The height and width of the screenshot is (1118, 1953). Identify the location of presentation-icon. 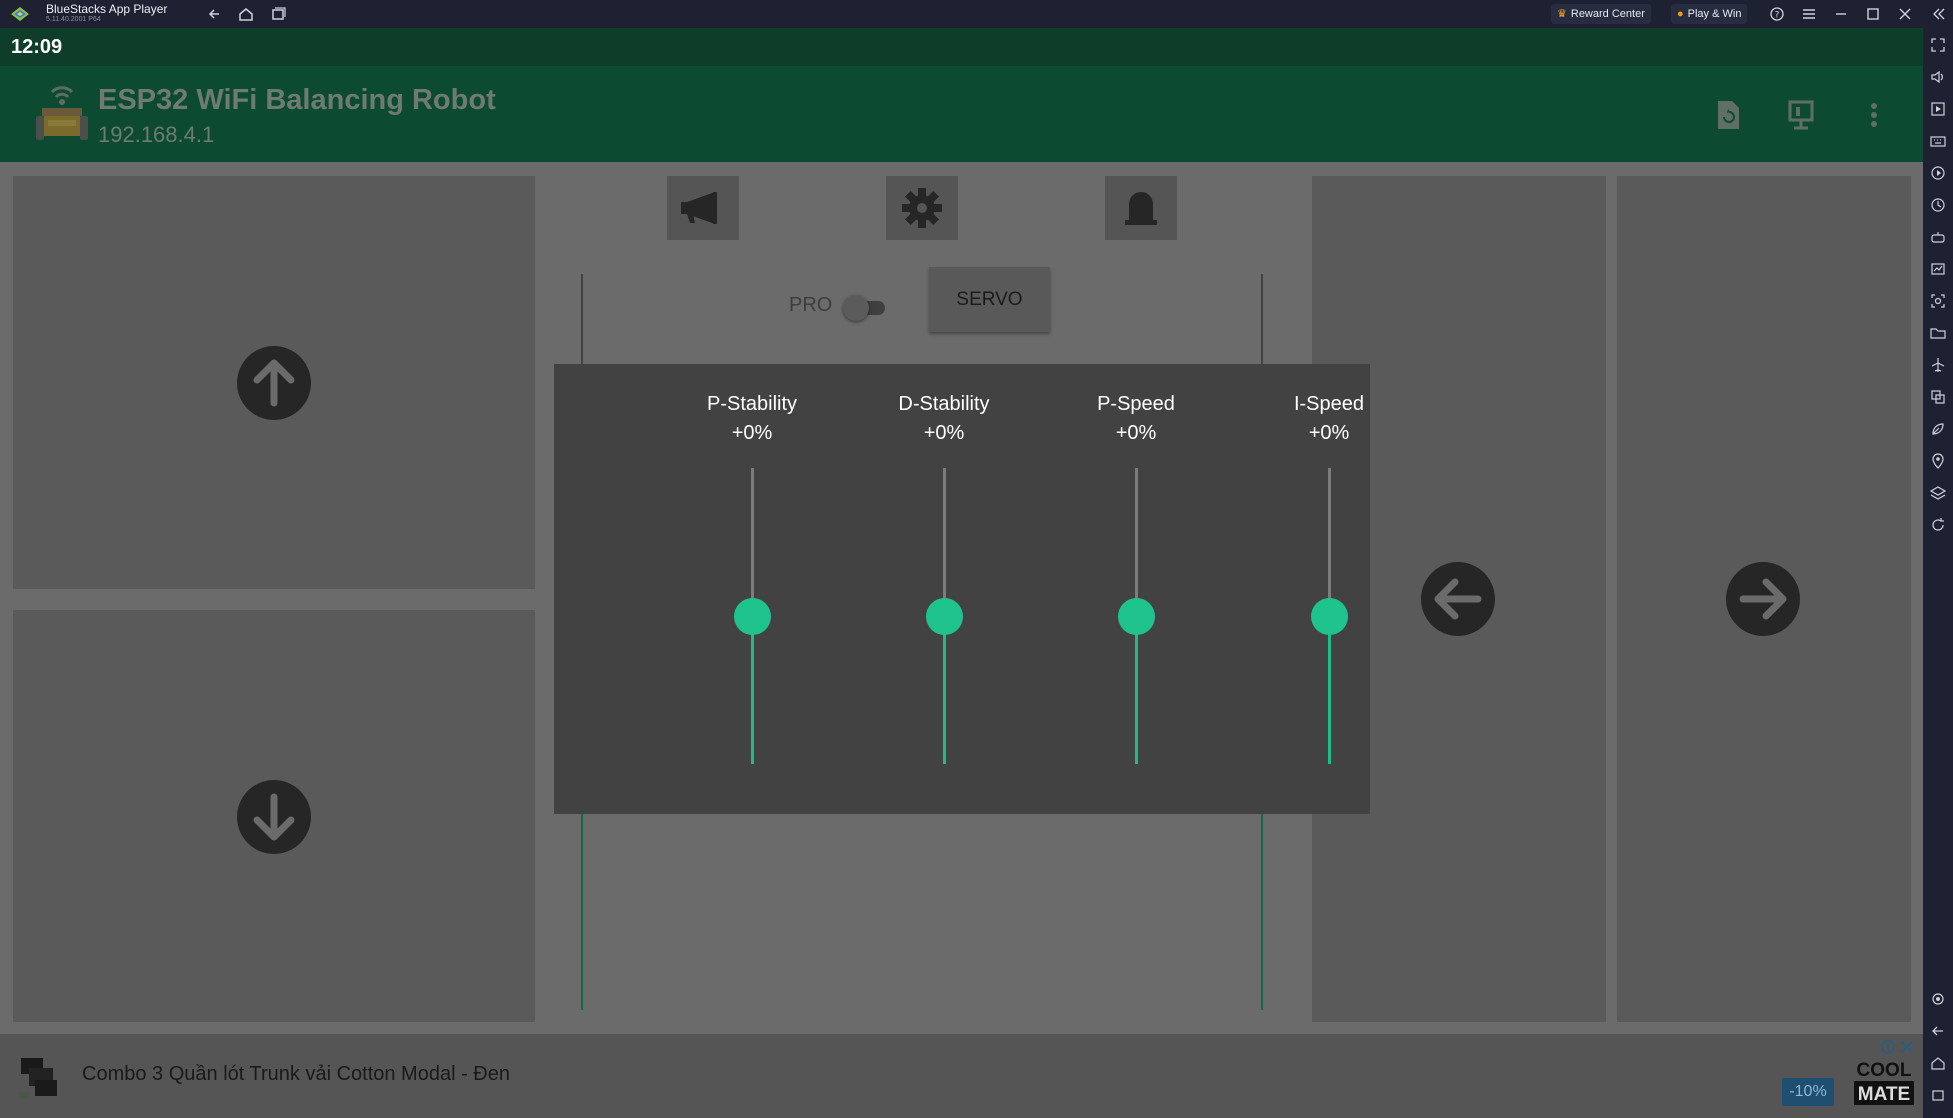
(1801, 115).